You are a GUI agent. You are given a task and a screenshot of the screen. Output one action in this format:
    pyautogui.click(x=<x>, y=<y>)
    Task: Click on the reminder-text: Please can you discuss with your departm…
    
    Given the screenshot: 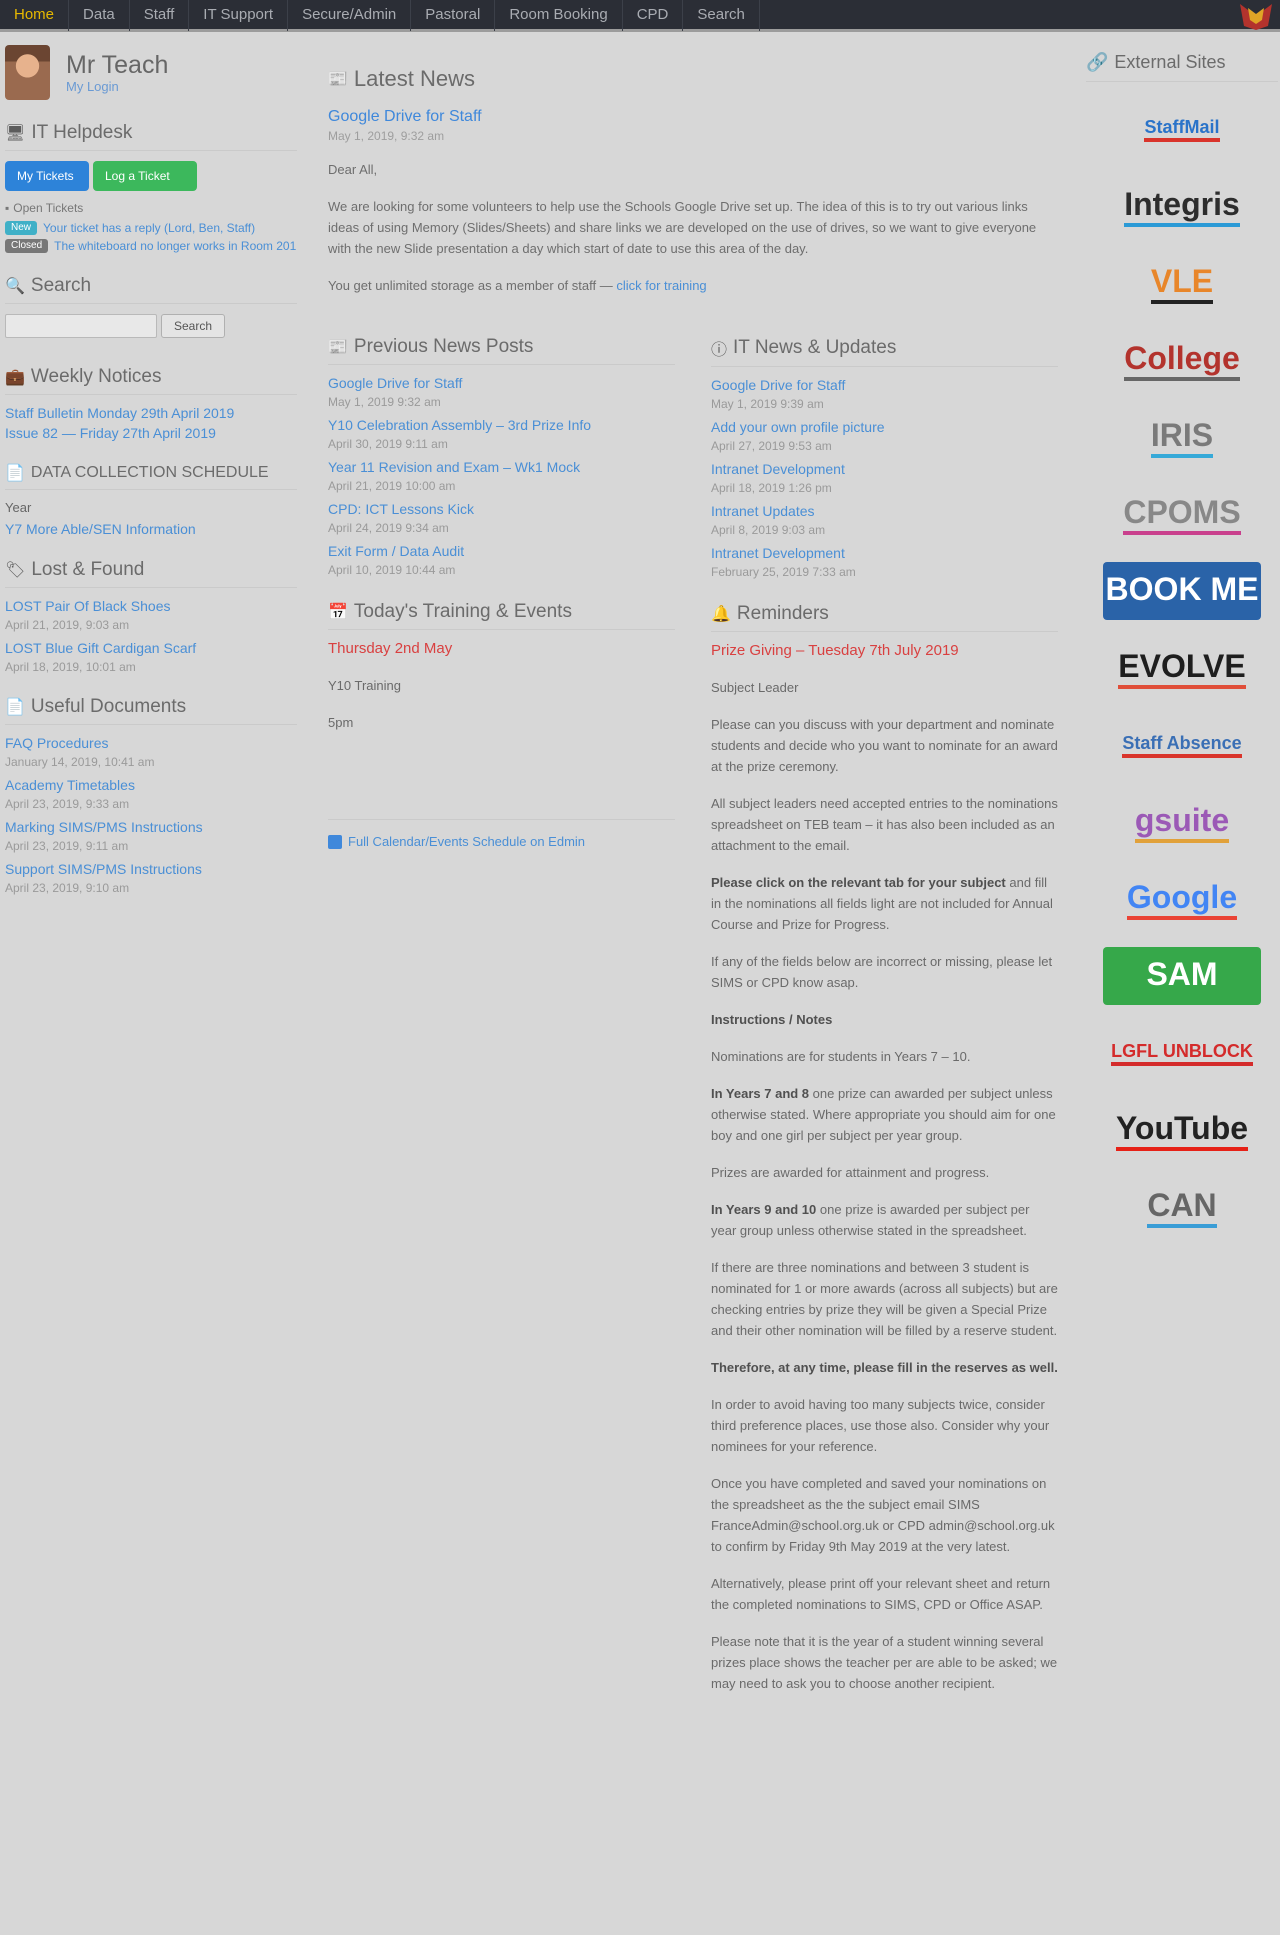 What is the action you would take?
    pyautogui.click(x=884, y=745)
    